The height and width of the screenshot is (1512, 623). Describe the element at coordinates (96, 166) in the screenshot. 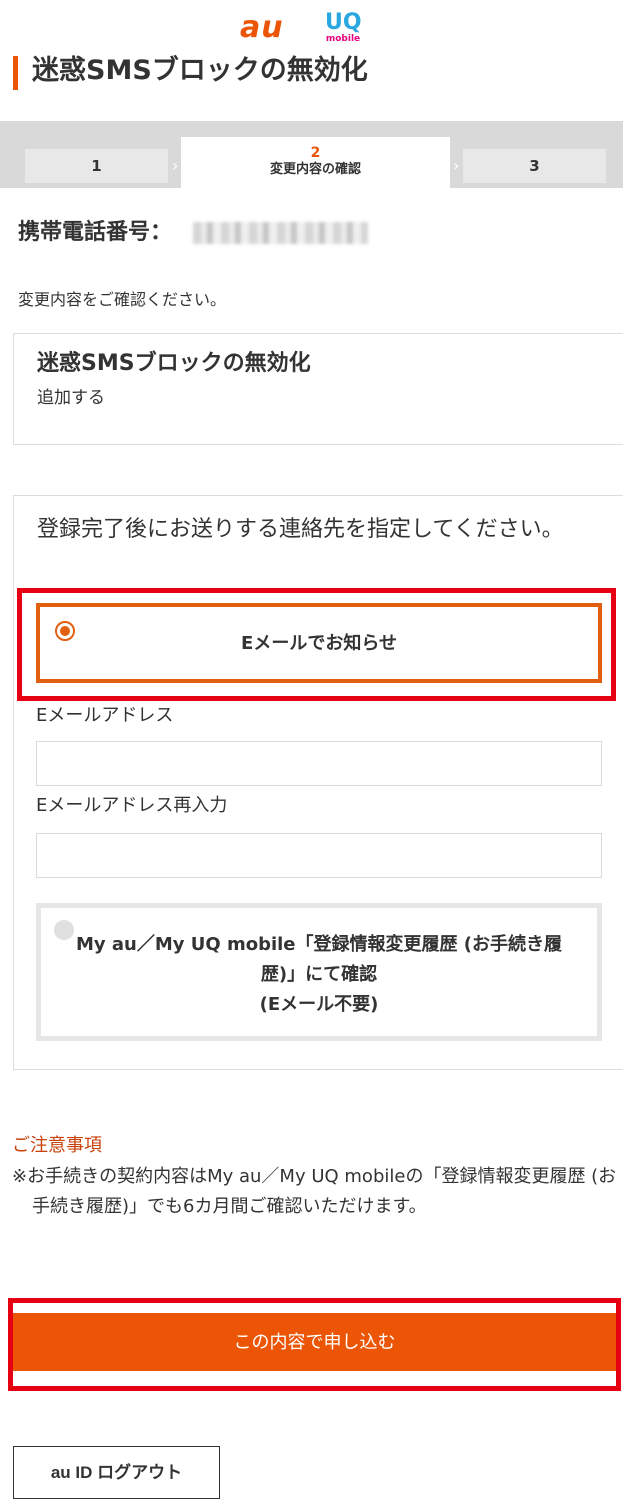

I see `step-1: 1` at that location.